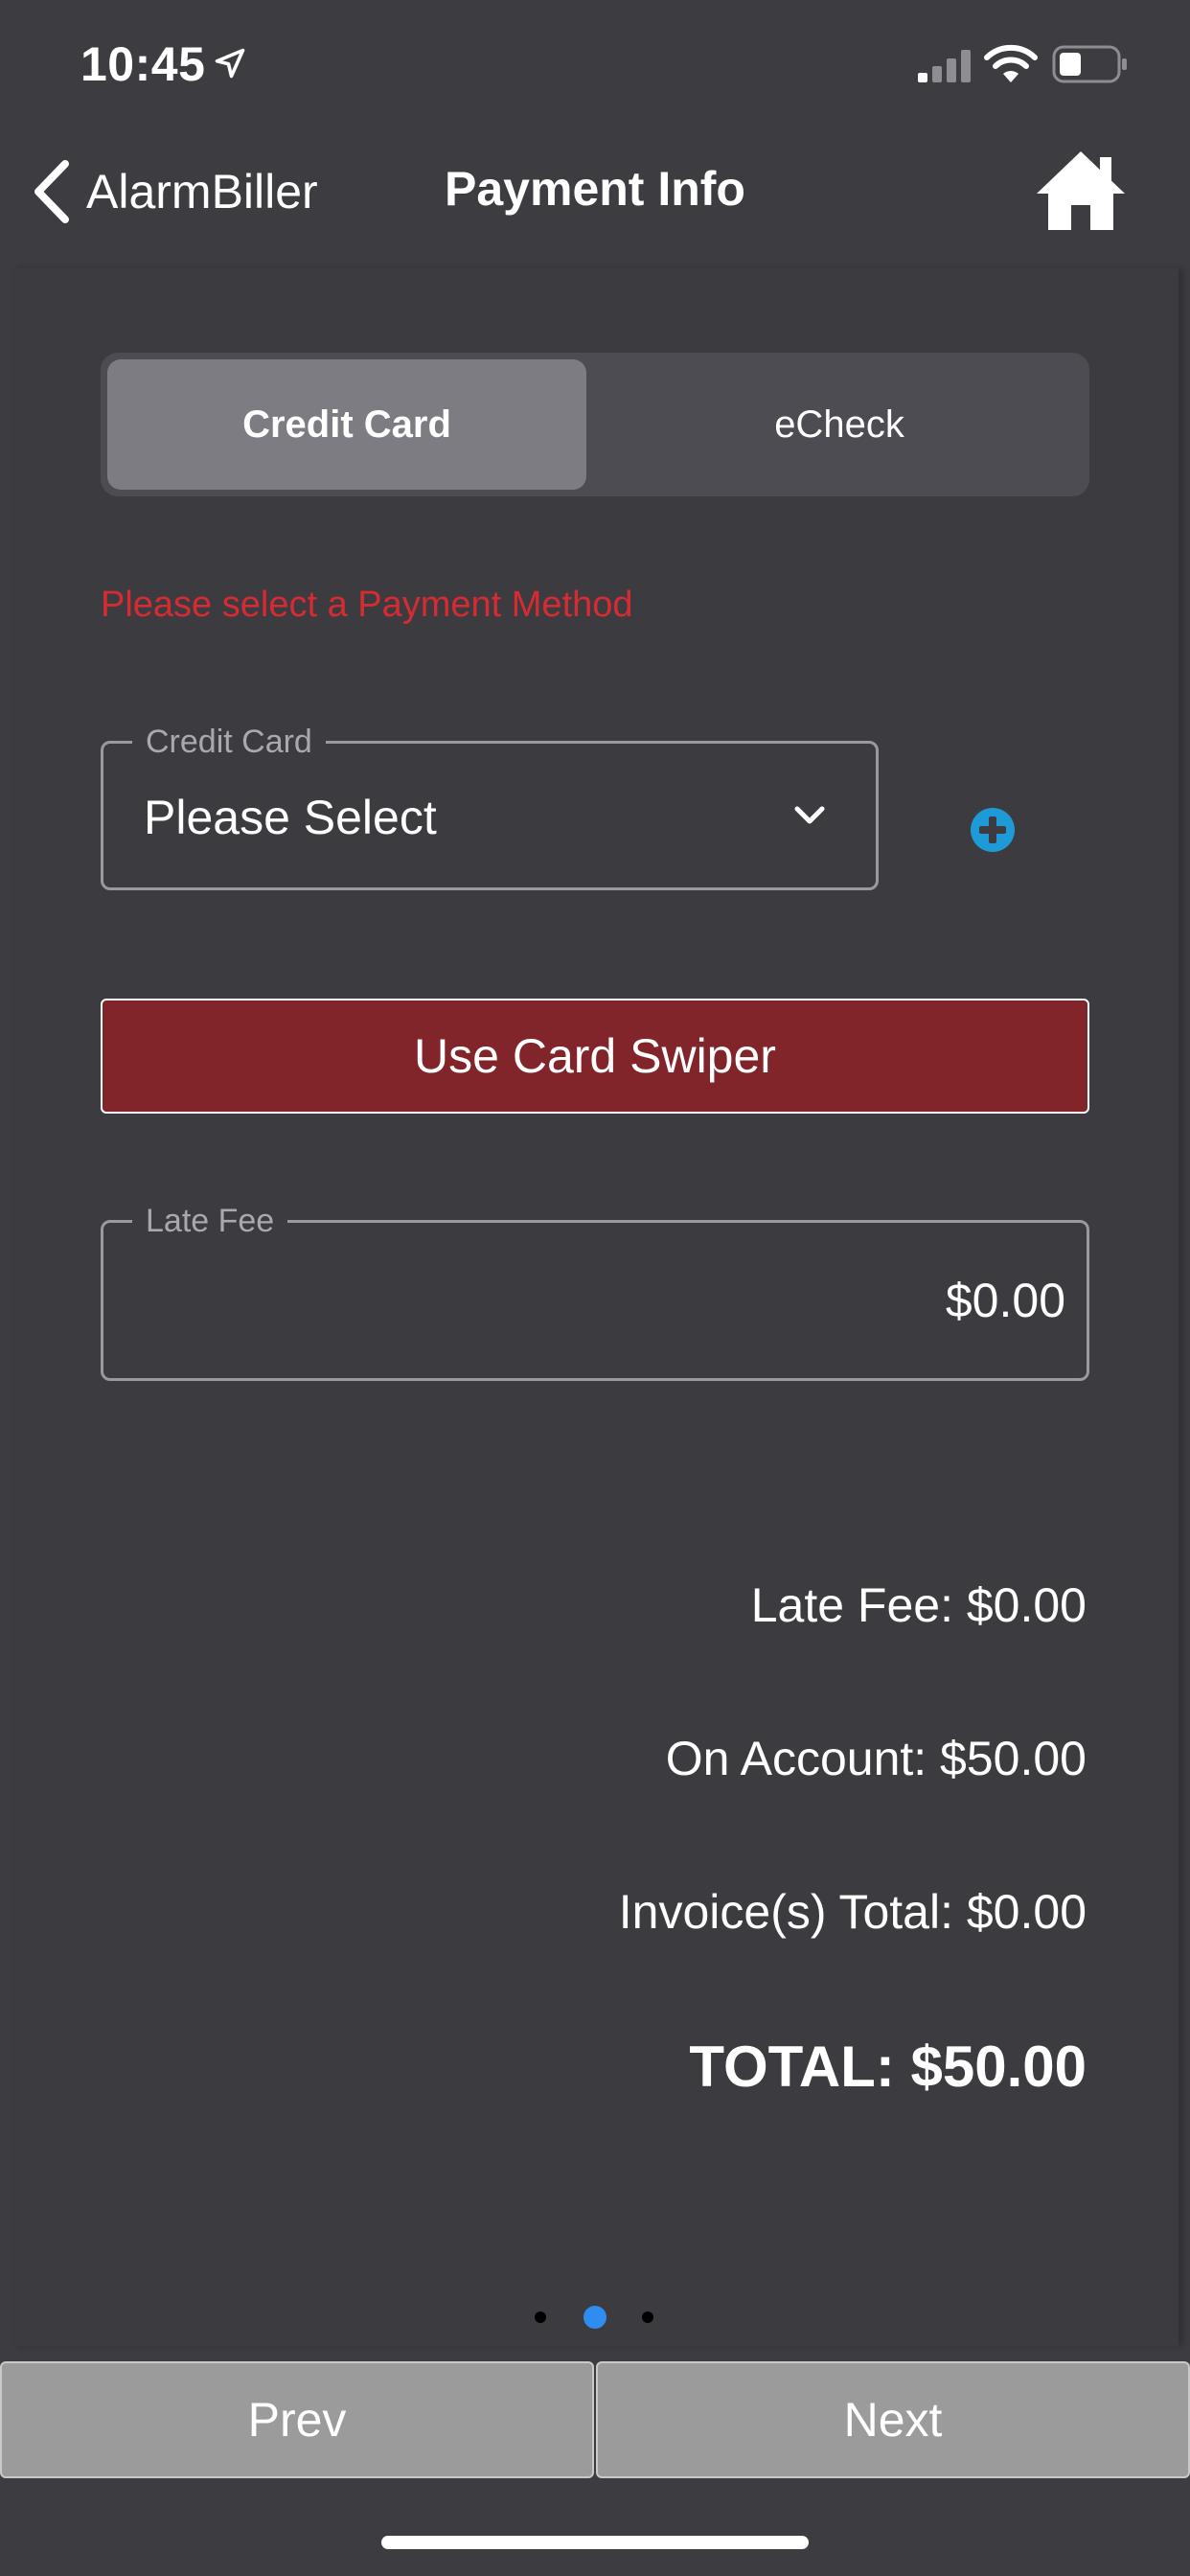  I want to click on wifi-icon, so click(1011, 63).